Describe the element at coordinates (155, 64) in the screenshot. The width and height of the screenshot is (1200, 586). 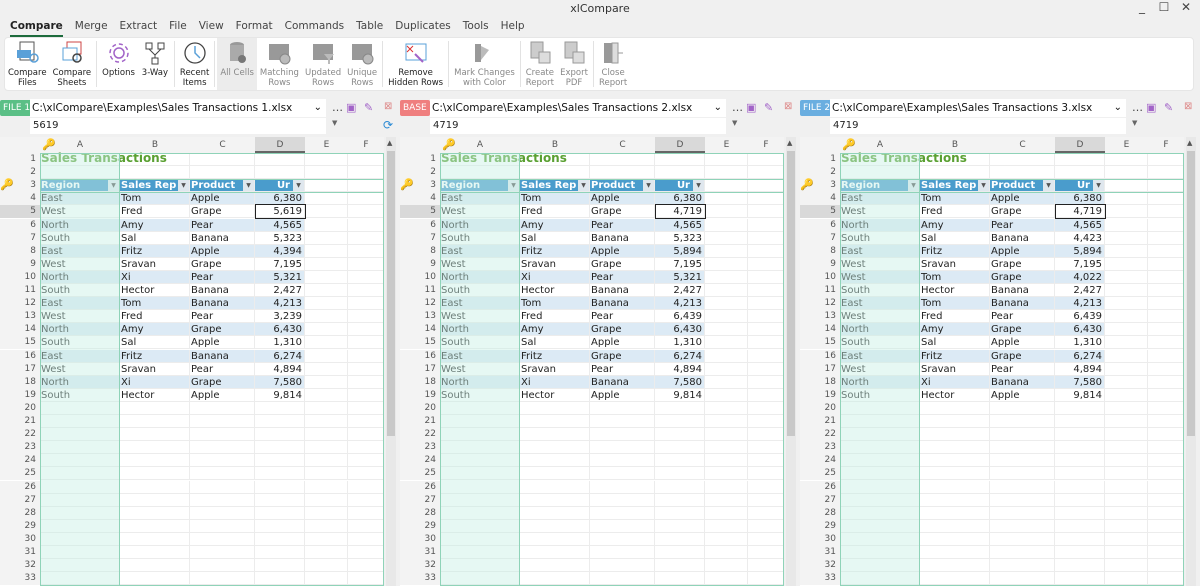
I see `ribbon-3-way-button: 3-Way` at that location.